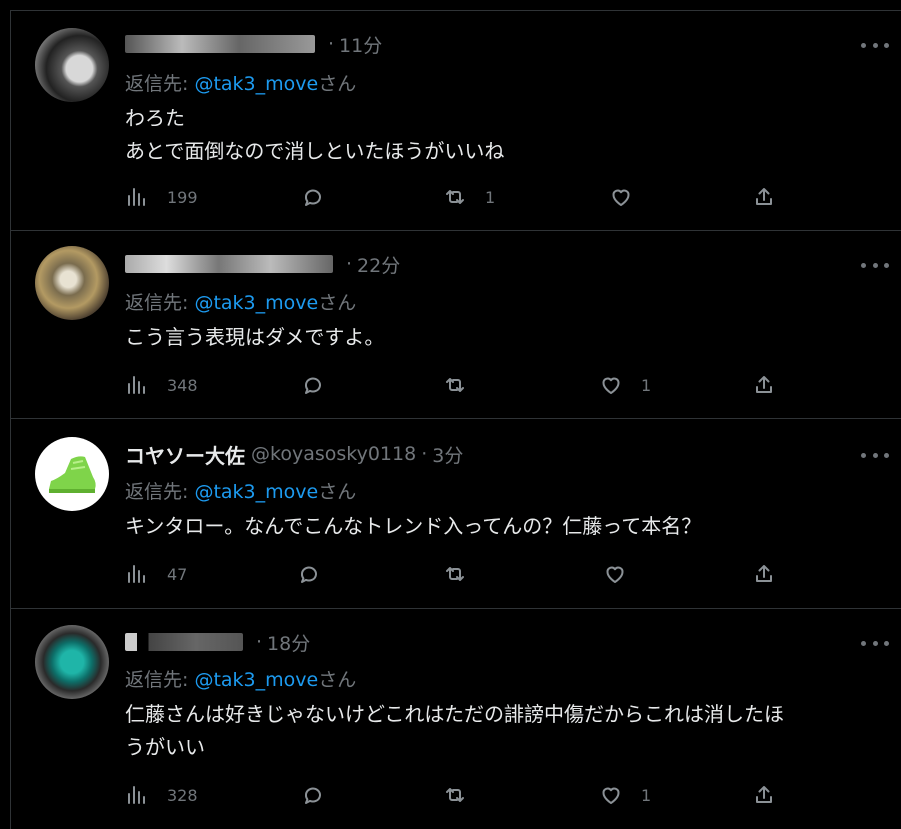 This screenshot has width=901, height=829. I want to click on tweet-text: わろた あとで面倒なので消しといたほうがいいね, so click(505, 135).